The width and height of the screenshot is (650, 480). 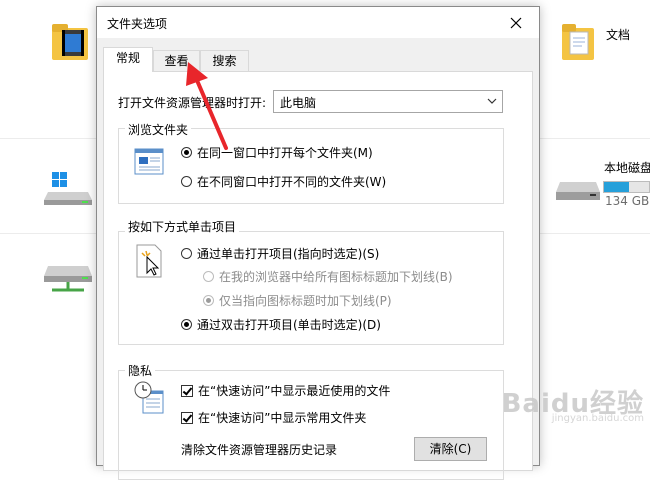 I want to click on pointer-click-icon, so click(x=149, y=261).